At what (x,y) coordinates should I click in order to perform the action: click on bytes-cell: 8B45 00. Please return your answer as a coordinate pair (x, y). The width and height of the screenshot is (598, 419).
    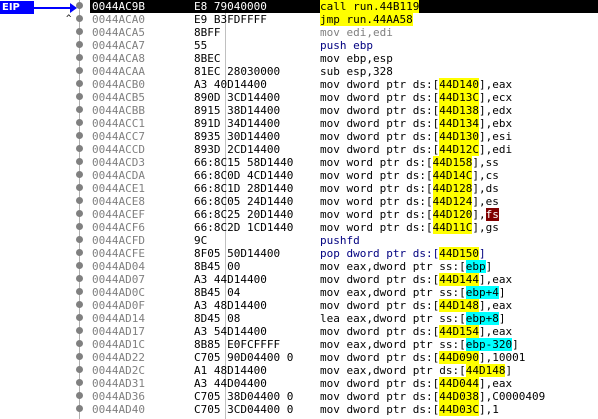
    Looking at the image, I should click on (217, 266).